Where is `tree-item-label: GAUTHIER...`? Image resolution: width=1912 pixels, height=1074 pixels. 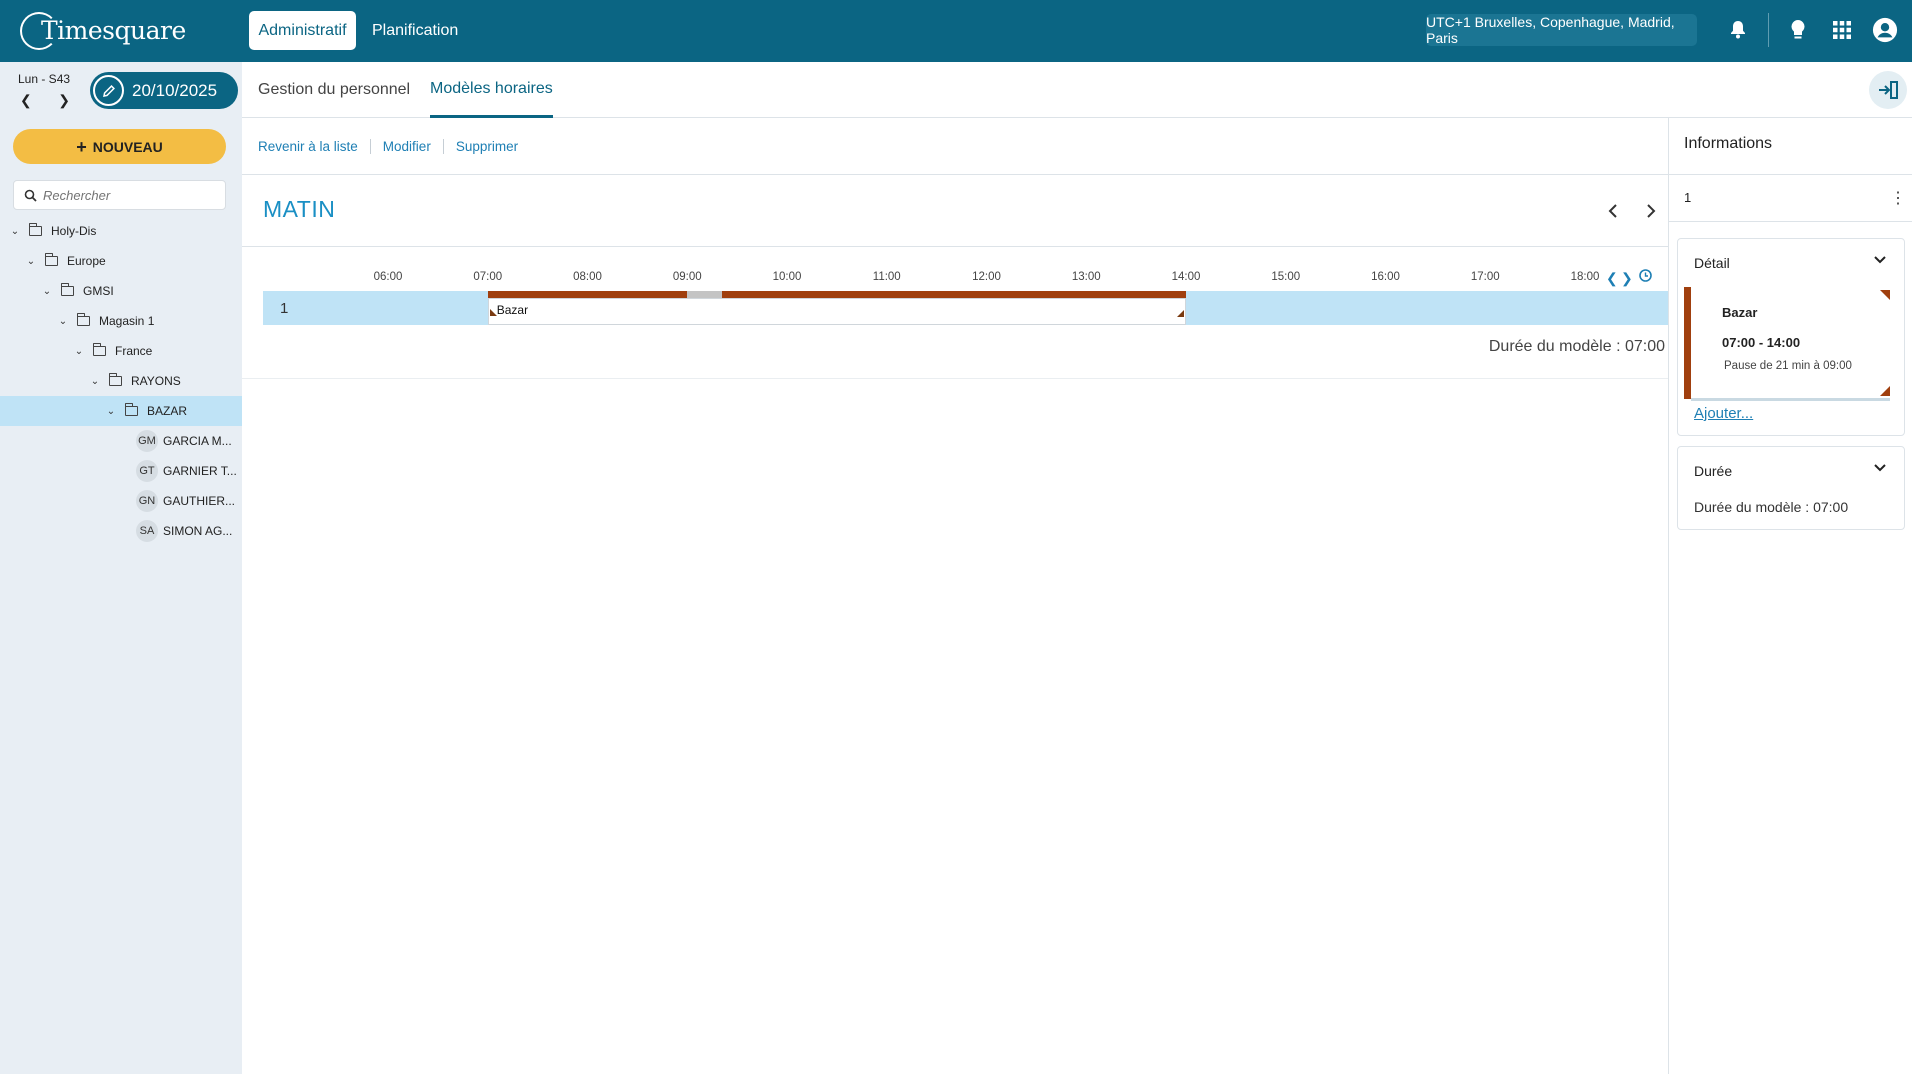
tree-item-label: GAUTHIER... is located at coordinates (199, 501).